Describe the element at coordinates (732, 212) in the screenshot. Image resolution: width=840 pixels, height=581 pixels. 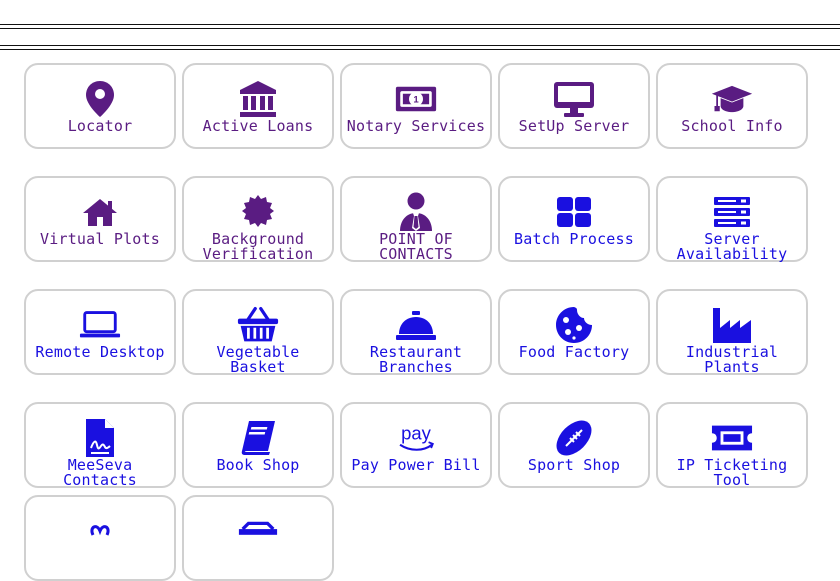
I see `server-icon` at that location.